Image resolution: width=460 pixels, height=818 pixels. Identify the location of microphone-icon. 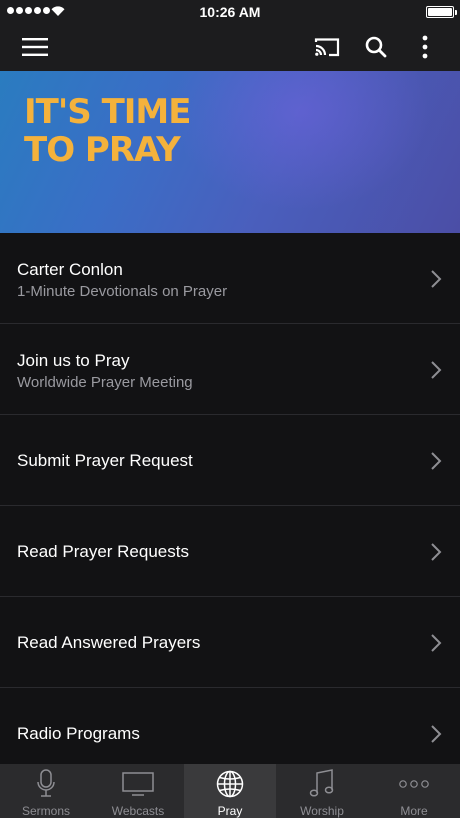
(46, 783).